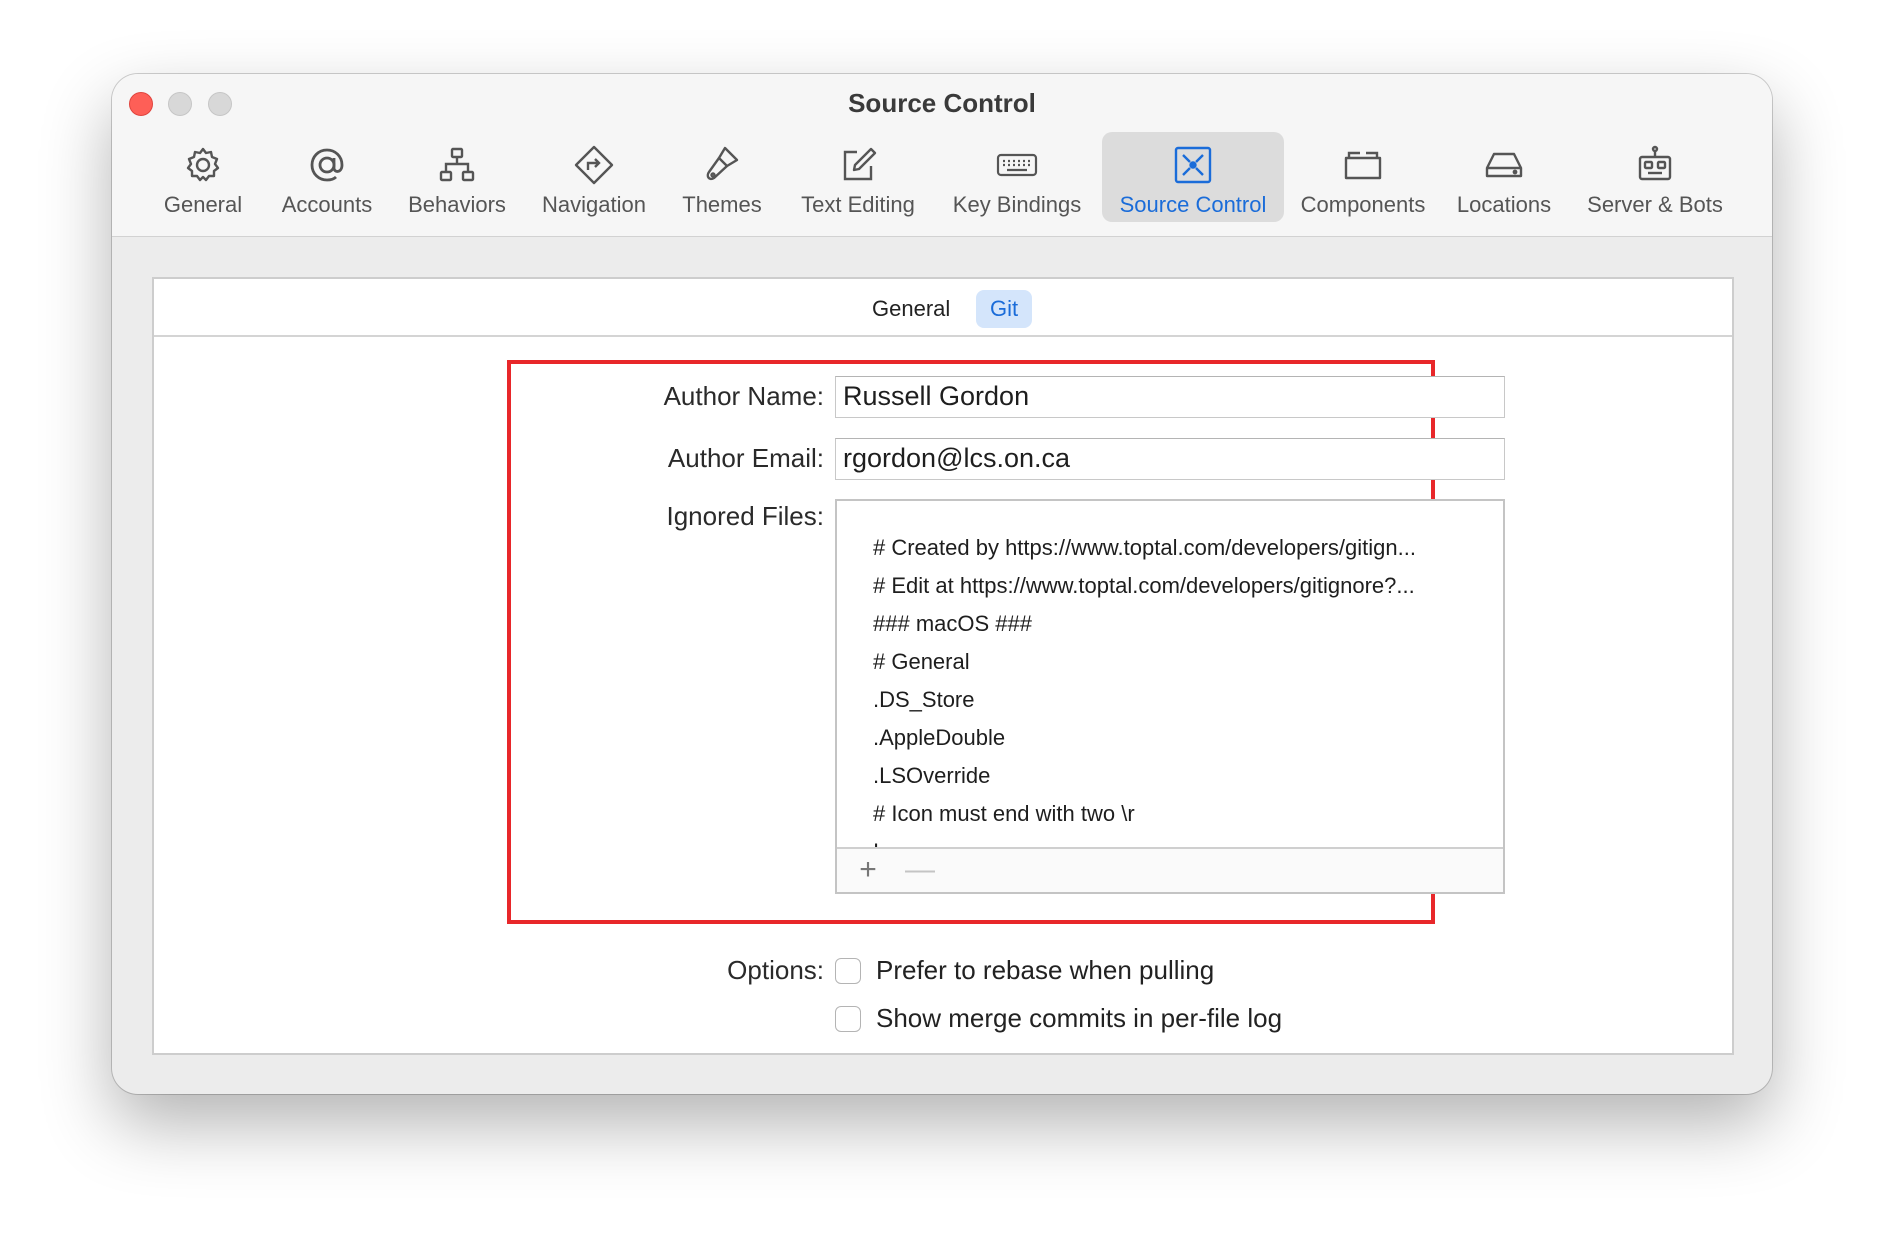  I want to click on toolbar-item-themes: Themes, so click(722, 177).